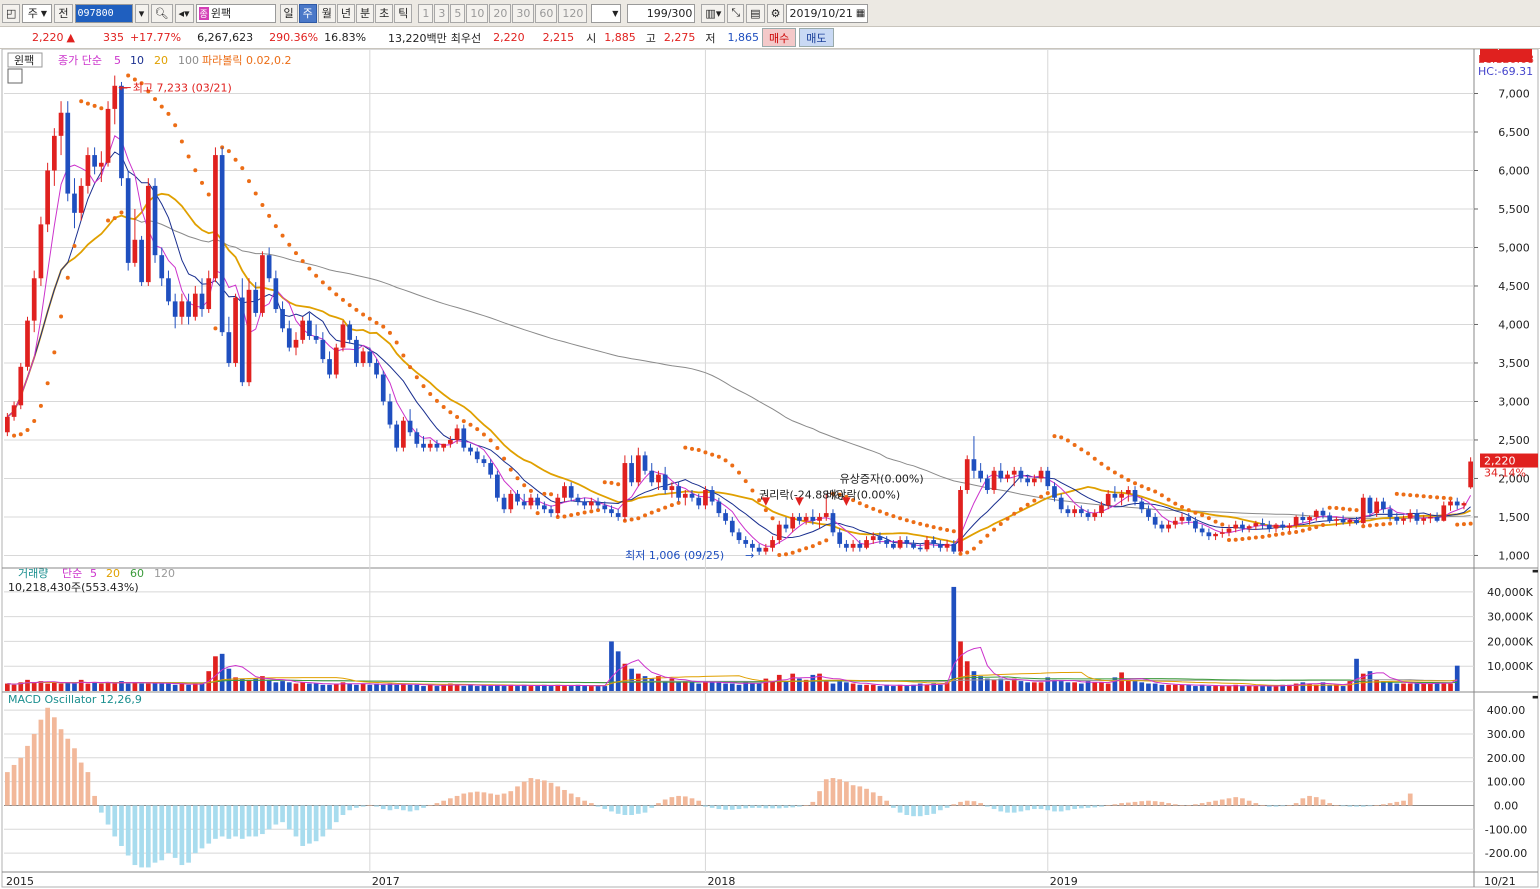  I want to click on crosshair-icon: ⤡, so click(736, 13).